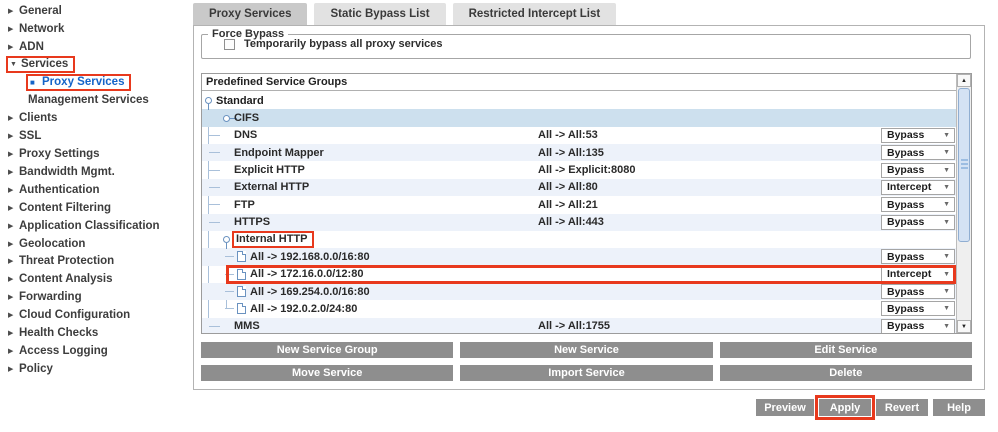  What do you see at coordinates (53, 333) in the screenshot?
I see `sidebar-item-content: ▶ Health Checks` at bounding box center [53, 333].